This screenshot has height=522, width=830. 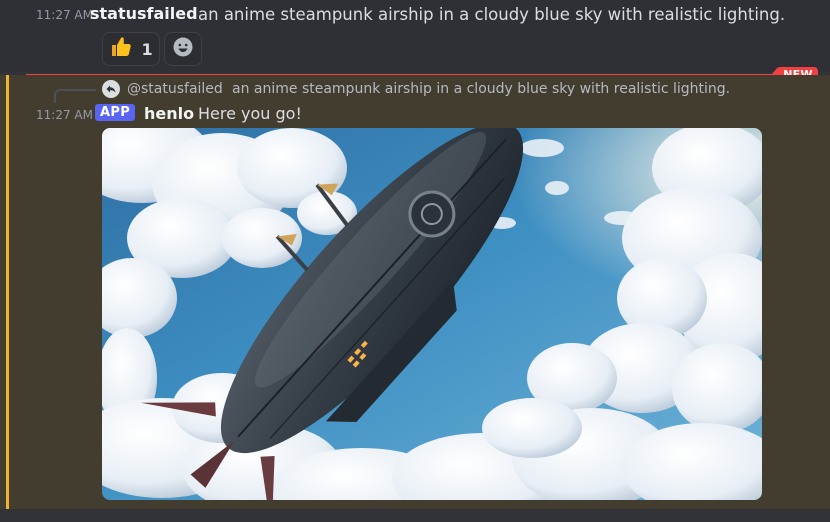 I want to click on add-reaction-smiley-icon, so click(x=183, y=49).